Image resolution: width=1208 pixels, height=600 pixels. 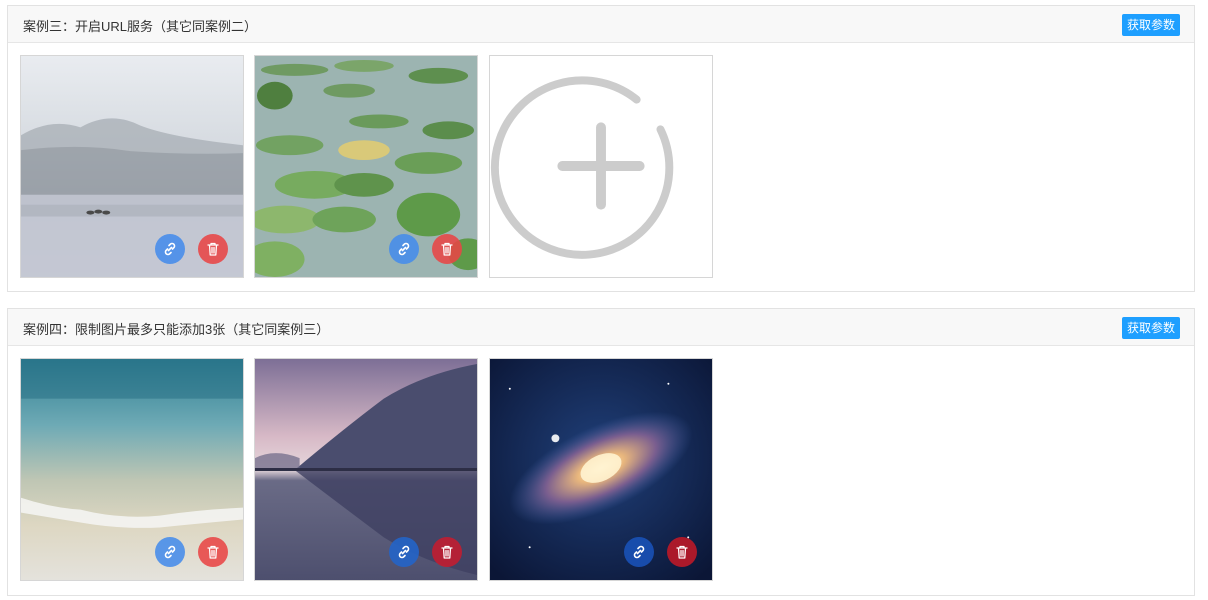 I want to click on case3-title: 案例三：开启URL服务（其它同案例二）, so click(x=140, y=26).